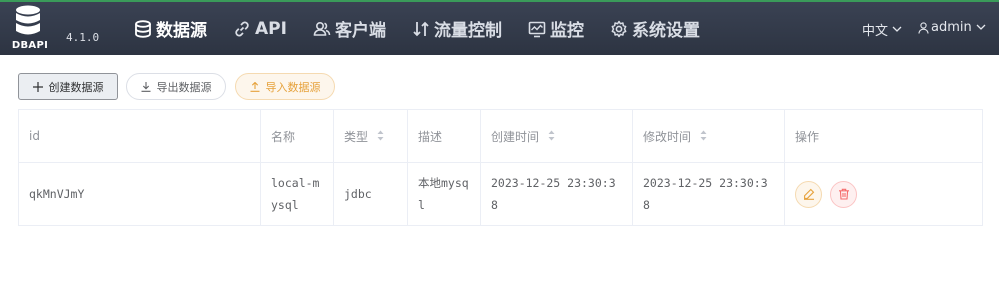 The width and height of the screenshot is (999, 305). Describe the element at coordinates (30, 45) in the screenshot. I see `logo-text: DBAPI` at that location.